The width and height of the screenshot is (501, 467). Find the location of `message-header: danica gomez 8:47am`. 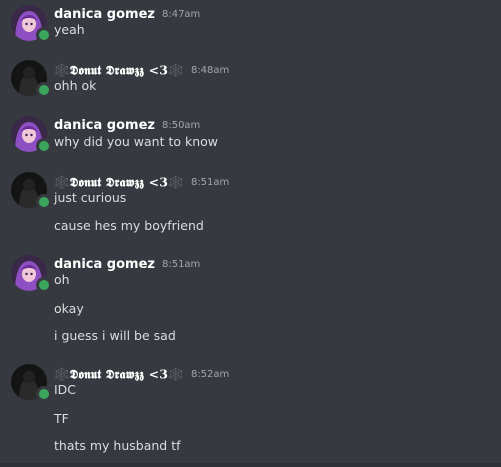

message-header: danica gomez 8:47am is located at coordinates (127, 14).